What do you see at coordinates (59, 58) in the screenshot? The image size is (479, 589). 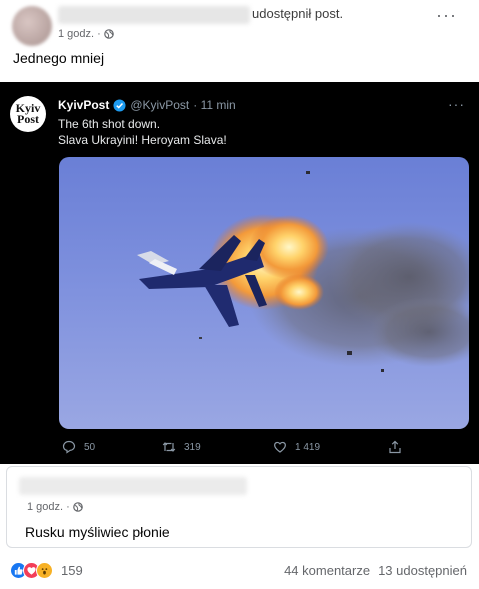 I see `post-caption: Jednego mniej` at bounding box center [59, 58].